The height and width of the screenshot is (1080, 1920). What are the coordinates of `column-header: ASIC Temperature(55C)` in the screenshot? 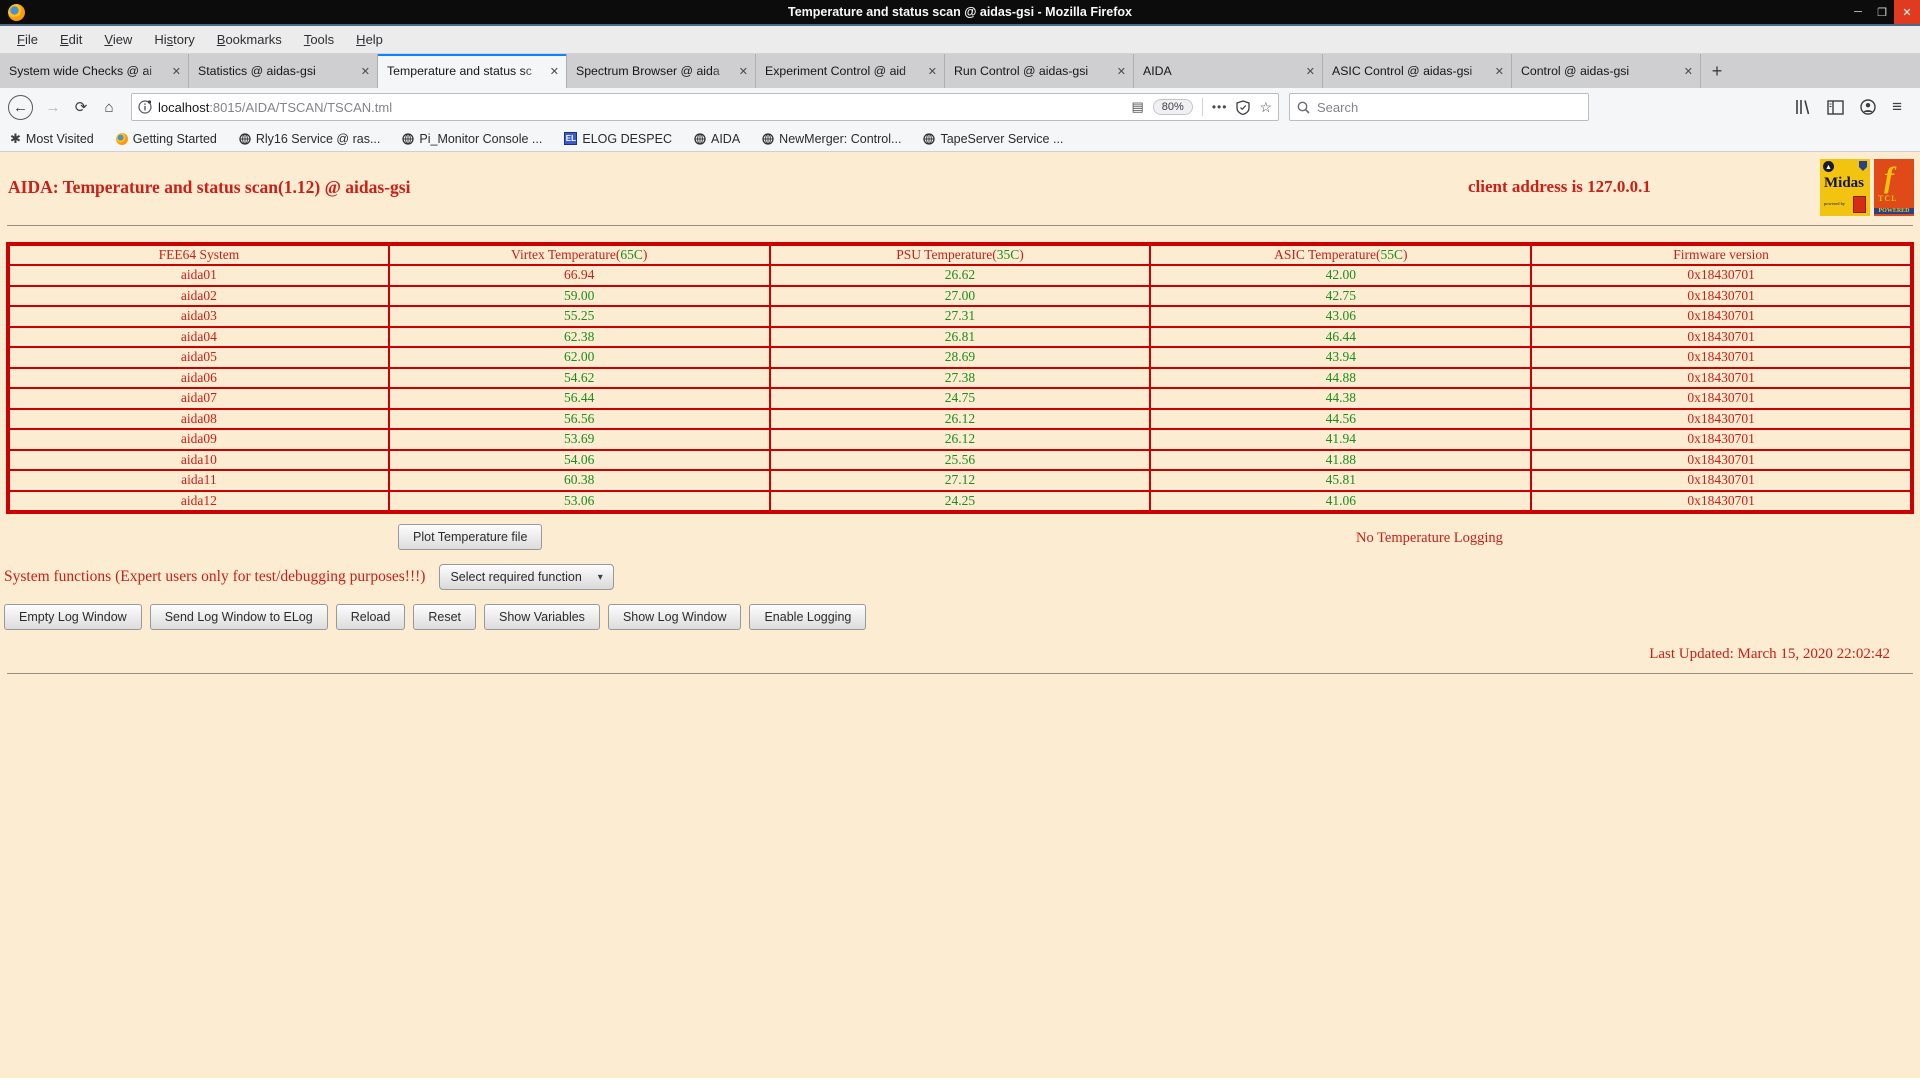 It's located at (1341, 254).